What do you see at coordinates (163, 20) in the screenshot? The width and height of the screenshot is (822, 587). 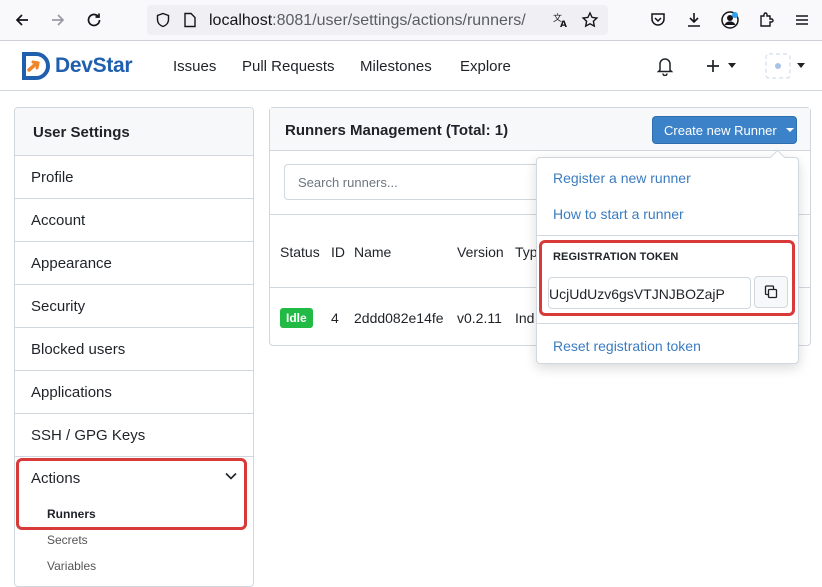 I see `shield-icon` at bounding box center [163, 20].